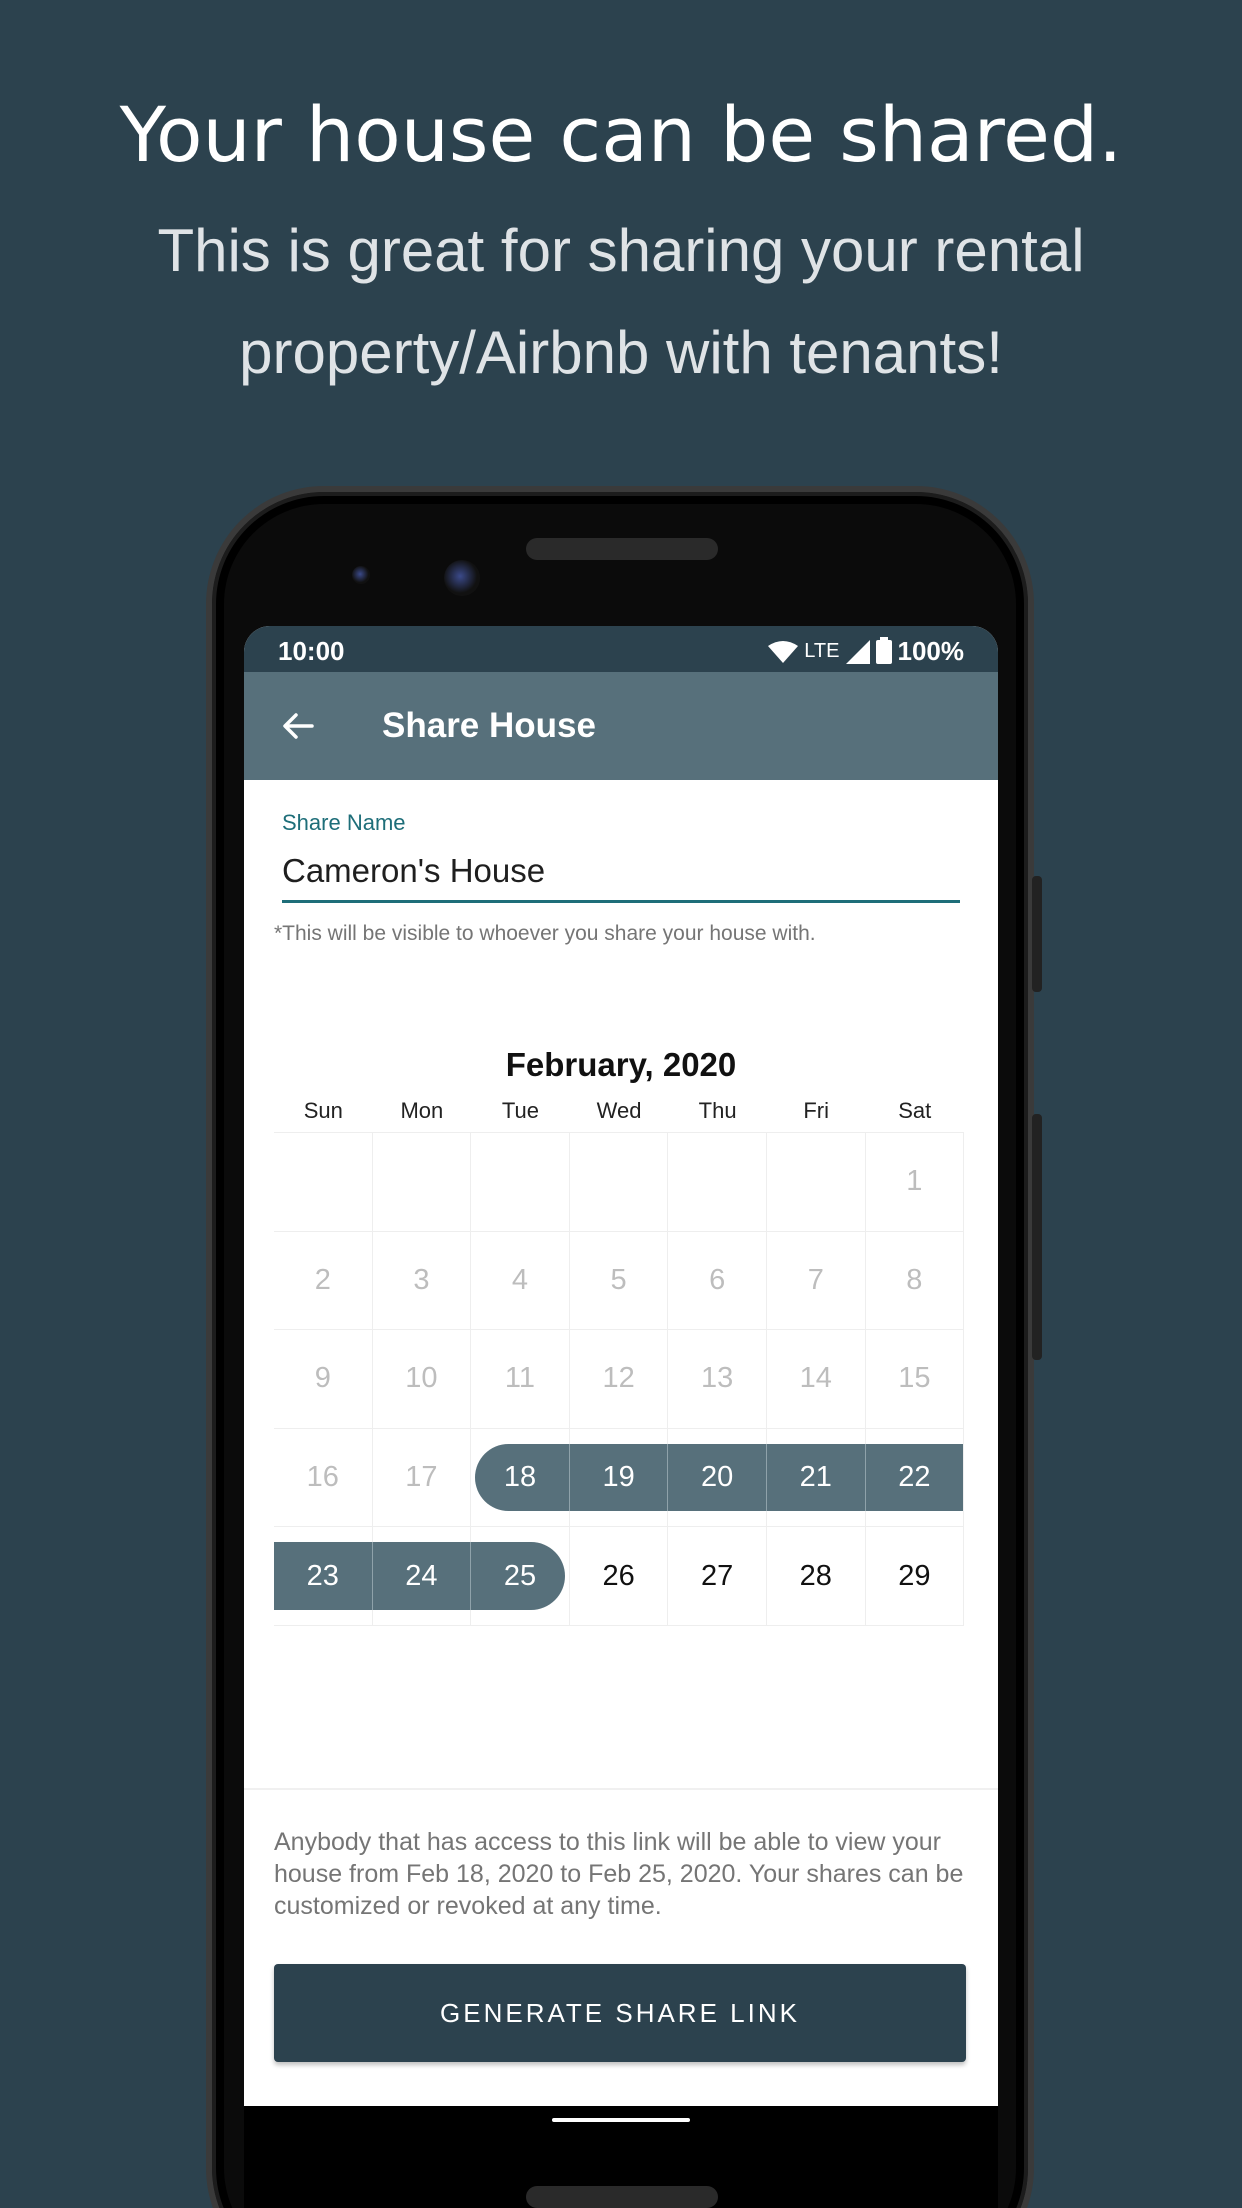 The height and width of the screenshot is (2208, 1242). I want to click on calendar-day: 11, so click(520, 1379).